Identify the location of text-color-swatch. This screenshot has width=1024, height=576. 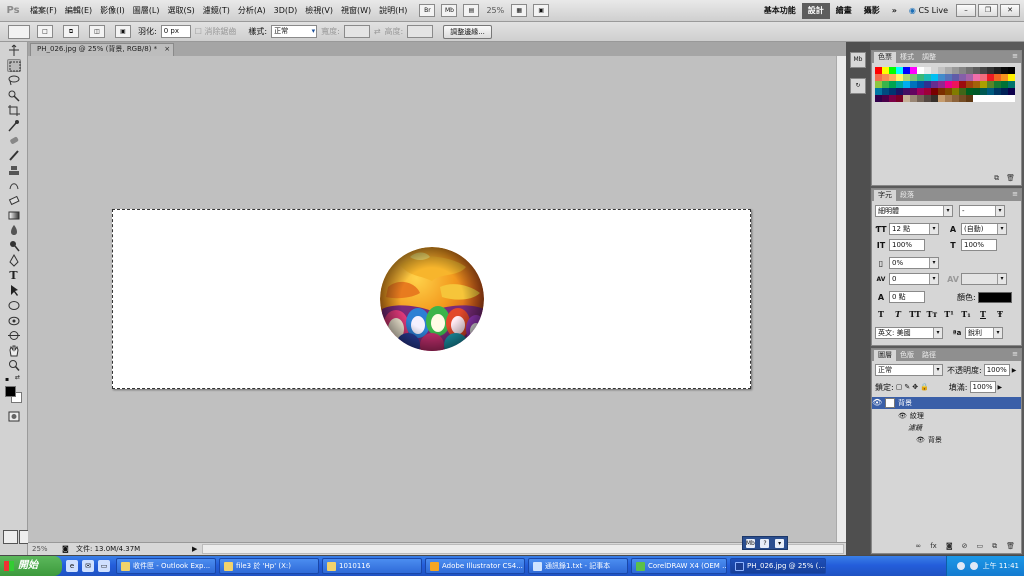
(994, 297).